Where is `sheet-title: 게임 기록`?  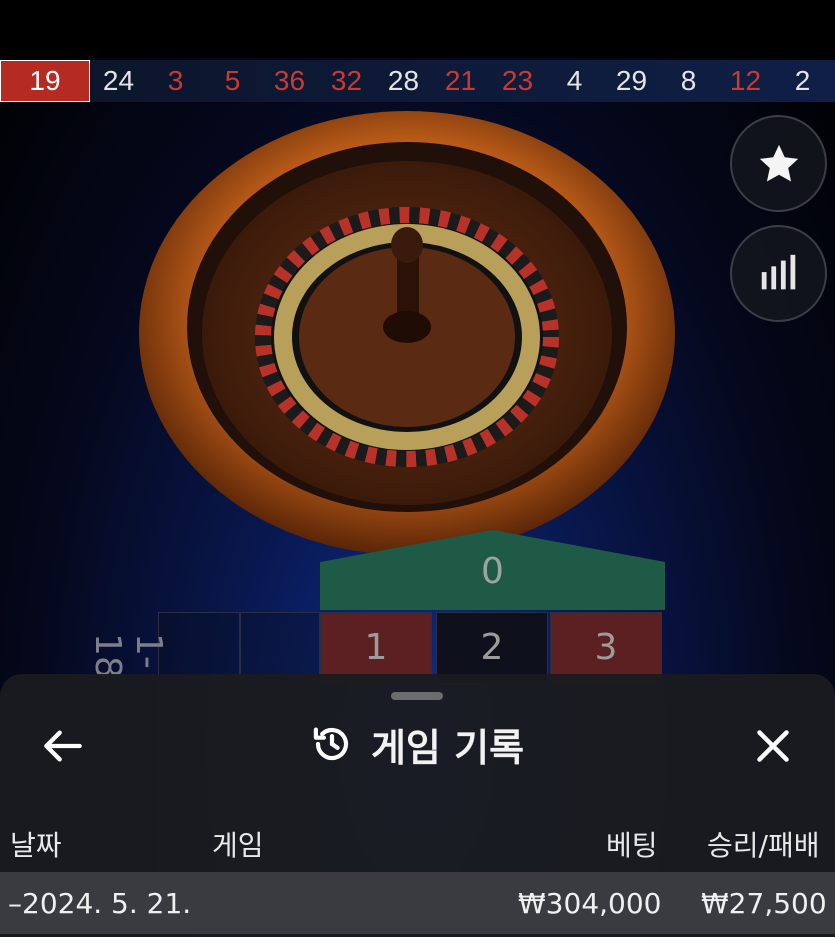 sheet-title: 게임 기록 is located at coordinates (447, 747).